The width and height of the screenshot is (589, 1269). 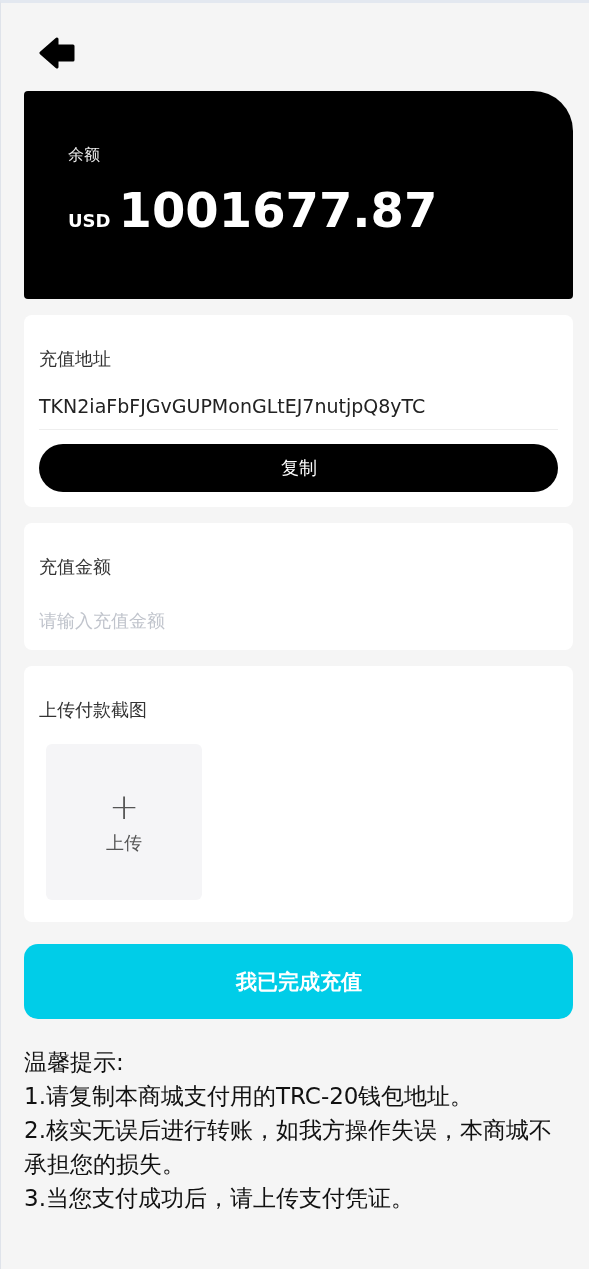 What do you see at coordinates (75, 359) in the screenshot?
I see `address-label: 充值地址` at bounding box center [75, 359].